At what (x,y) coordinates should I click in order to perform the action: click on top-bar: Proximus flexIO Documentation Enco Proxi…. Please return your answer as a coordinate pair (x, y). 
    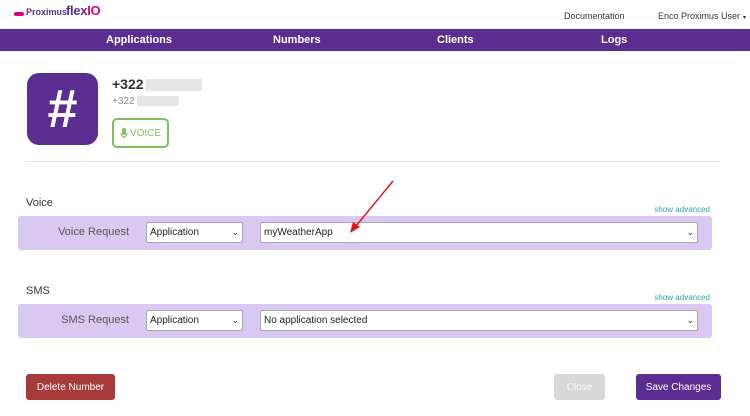
    Looking at the image, I should click on (375, 14).